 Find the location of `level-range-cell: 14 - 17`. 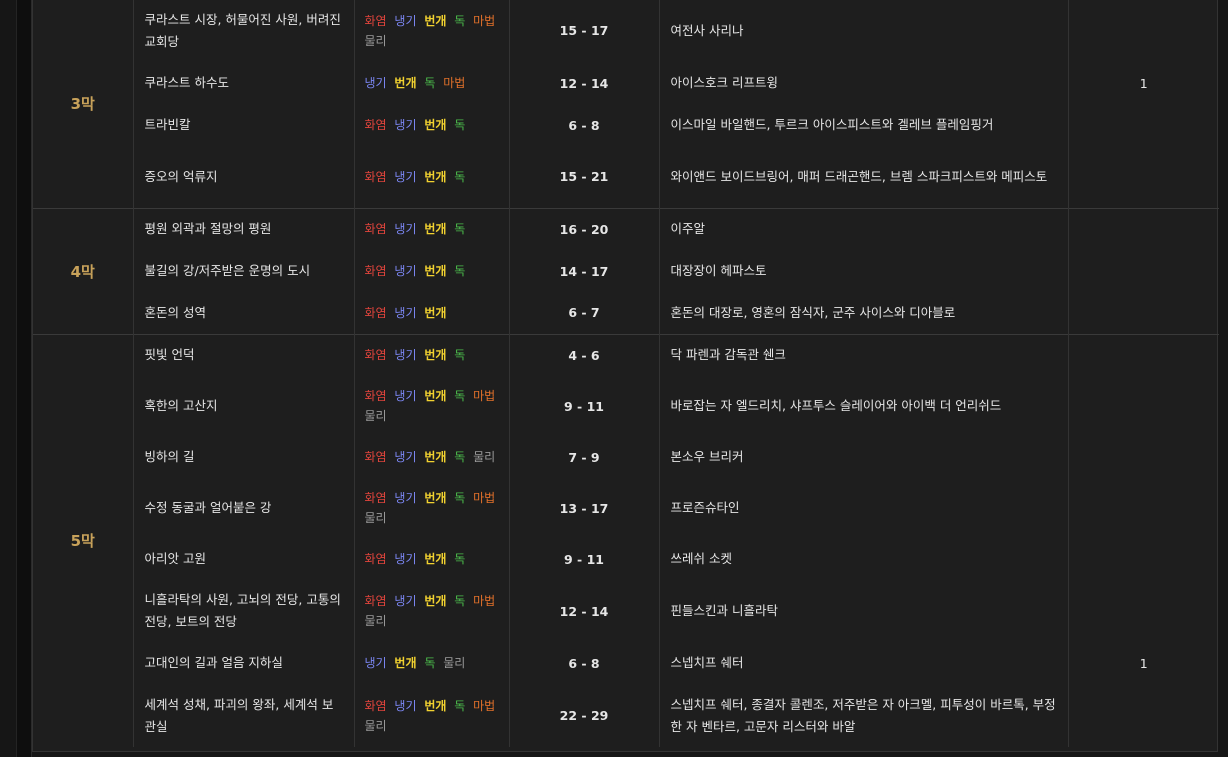

level-range-cell: 14 - 17 is located at coordinates (584, 271).